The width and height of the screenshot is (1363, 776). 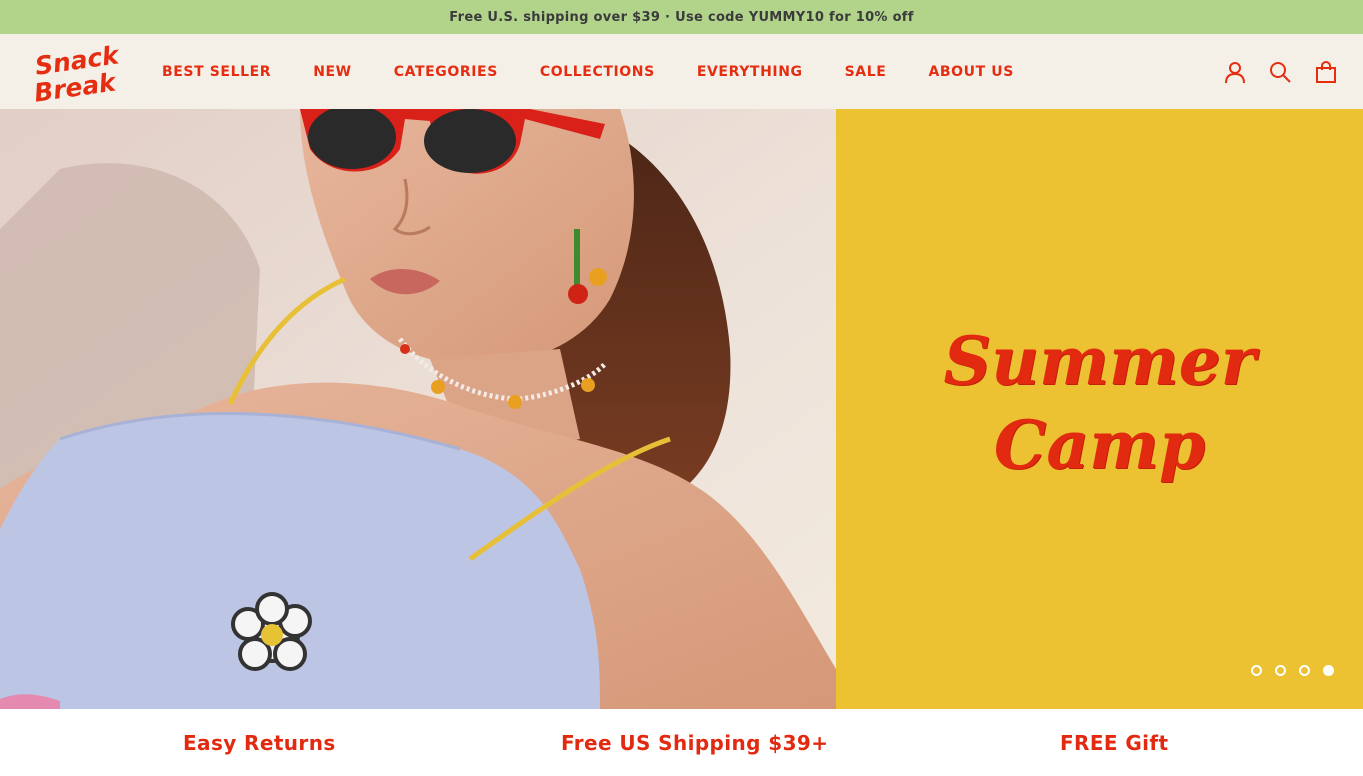 I want to click on nav-item-everything: EVERYTHING, so click(x=750, y=72).